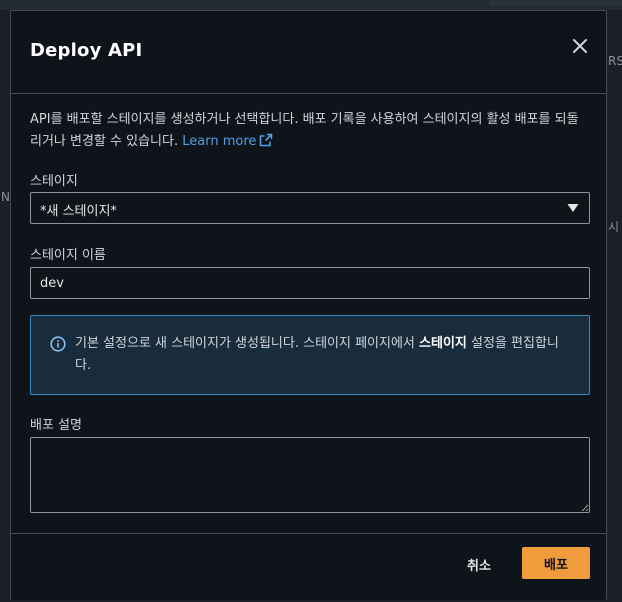 The width and height of the screenshot is (622, 602). What do you see at coordinates (54, 181) in the screenshot?
I see `stage-label: 스테이지` at bounding box center [54, 181].